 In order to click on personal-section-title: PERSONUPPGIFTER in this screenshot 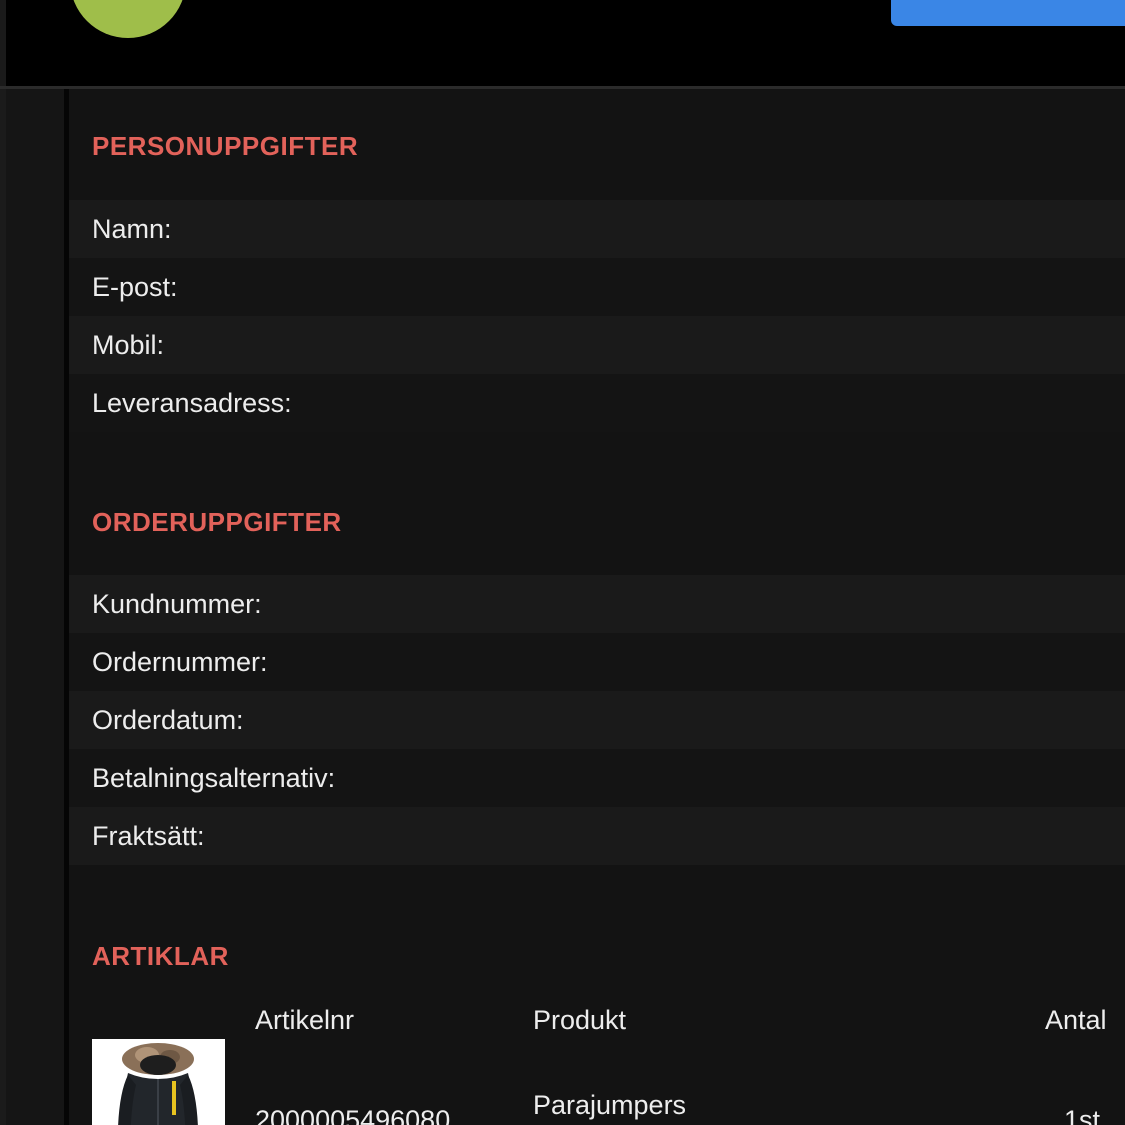, I will do `click(225, 146)`.